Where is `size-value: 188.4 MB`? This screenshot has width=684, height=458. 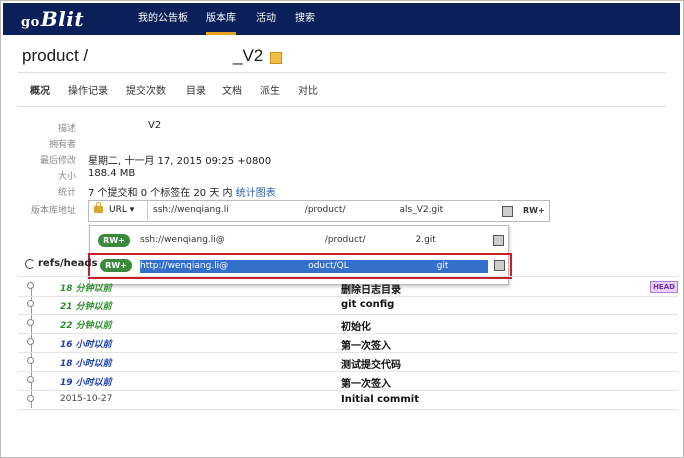 size-value: 188.4 MB is located at coordinates (112, 173).